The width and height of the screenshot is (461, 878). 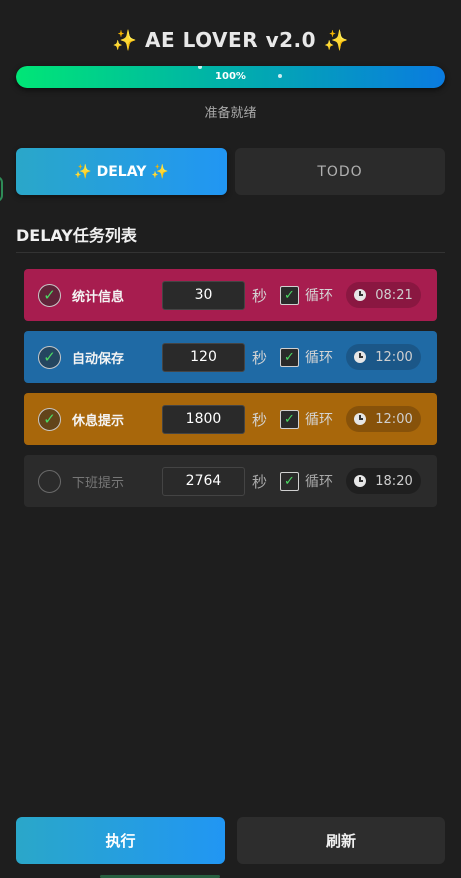 What do you see at coordinates (121, 171) in the screenshot?
I see `tab-delay: ✨ DELAY ✨` at bounding box center [121, 171].